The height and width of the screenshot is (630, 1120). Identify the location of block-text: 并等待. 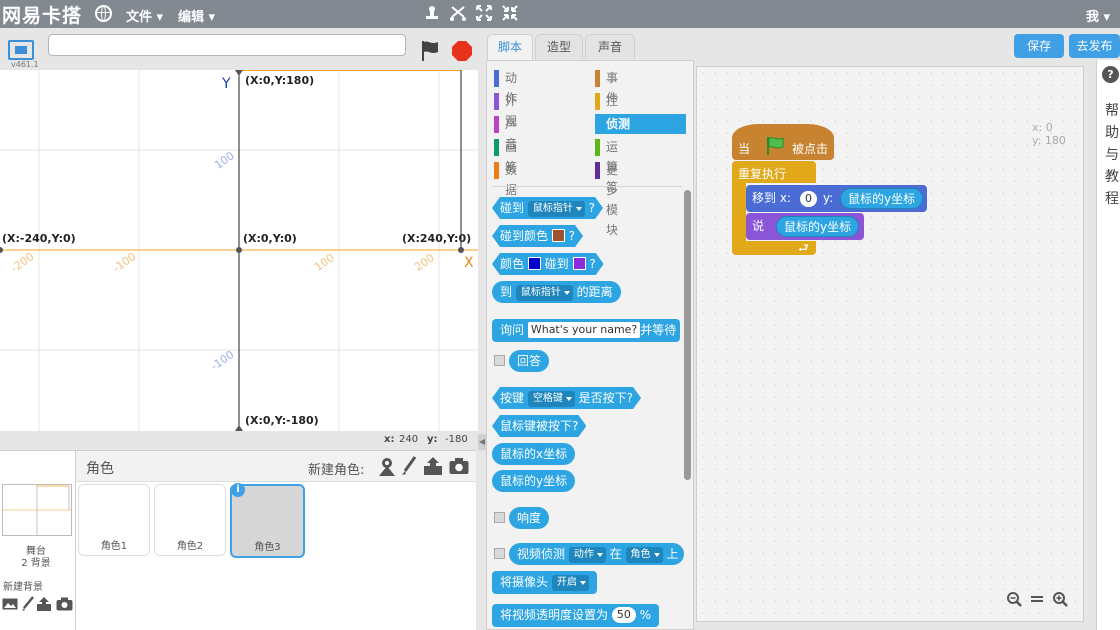
(658, 330).